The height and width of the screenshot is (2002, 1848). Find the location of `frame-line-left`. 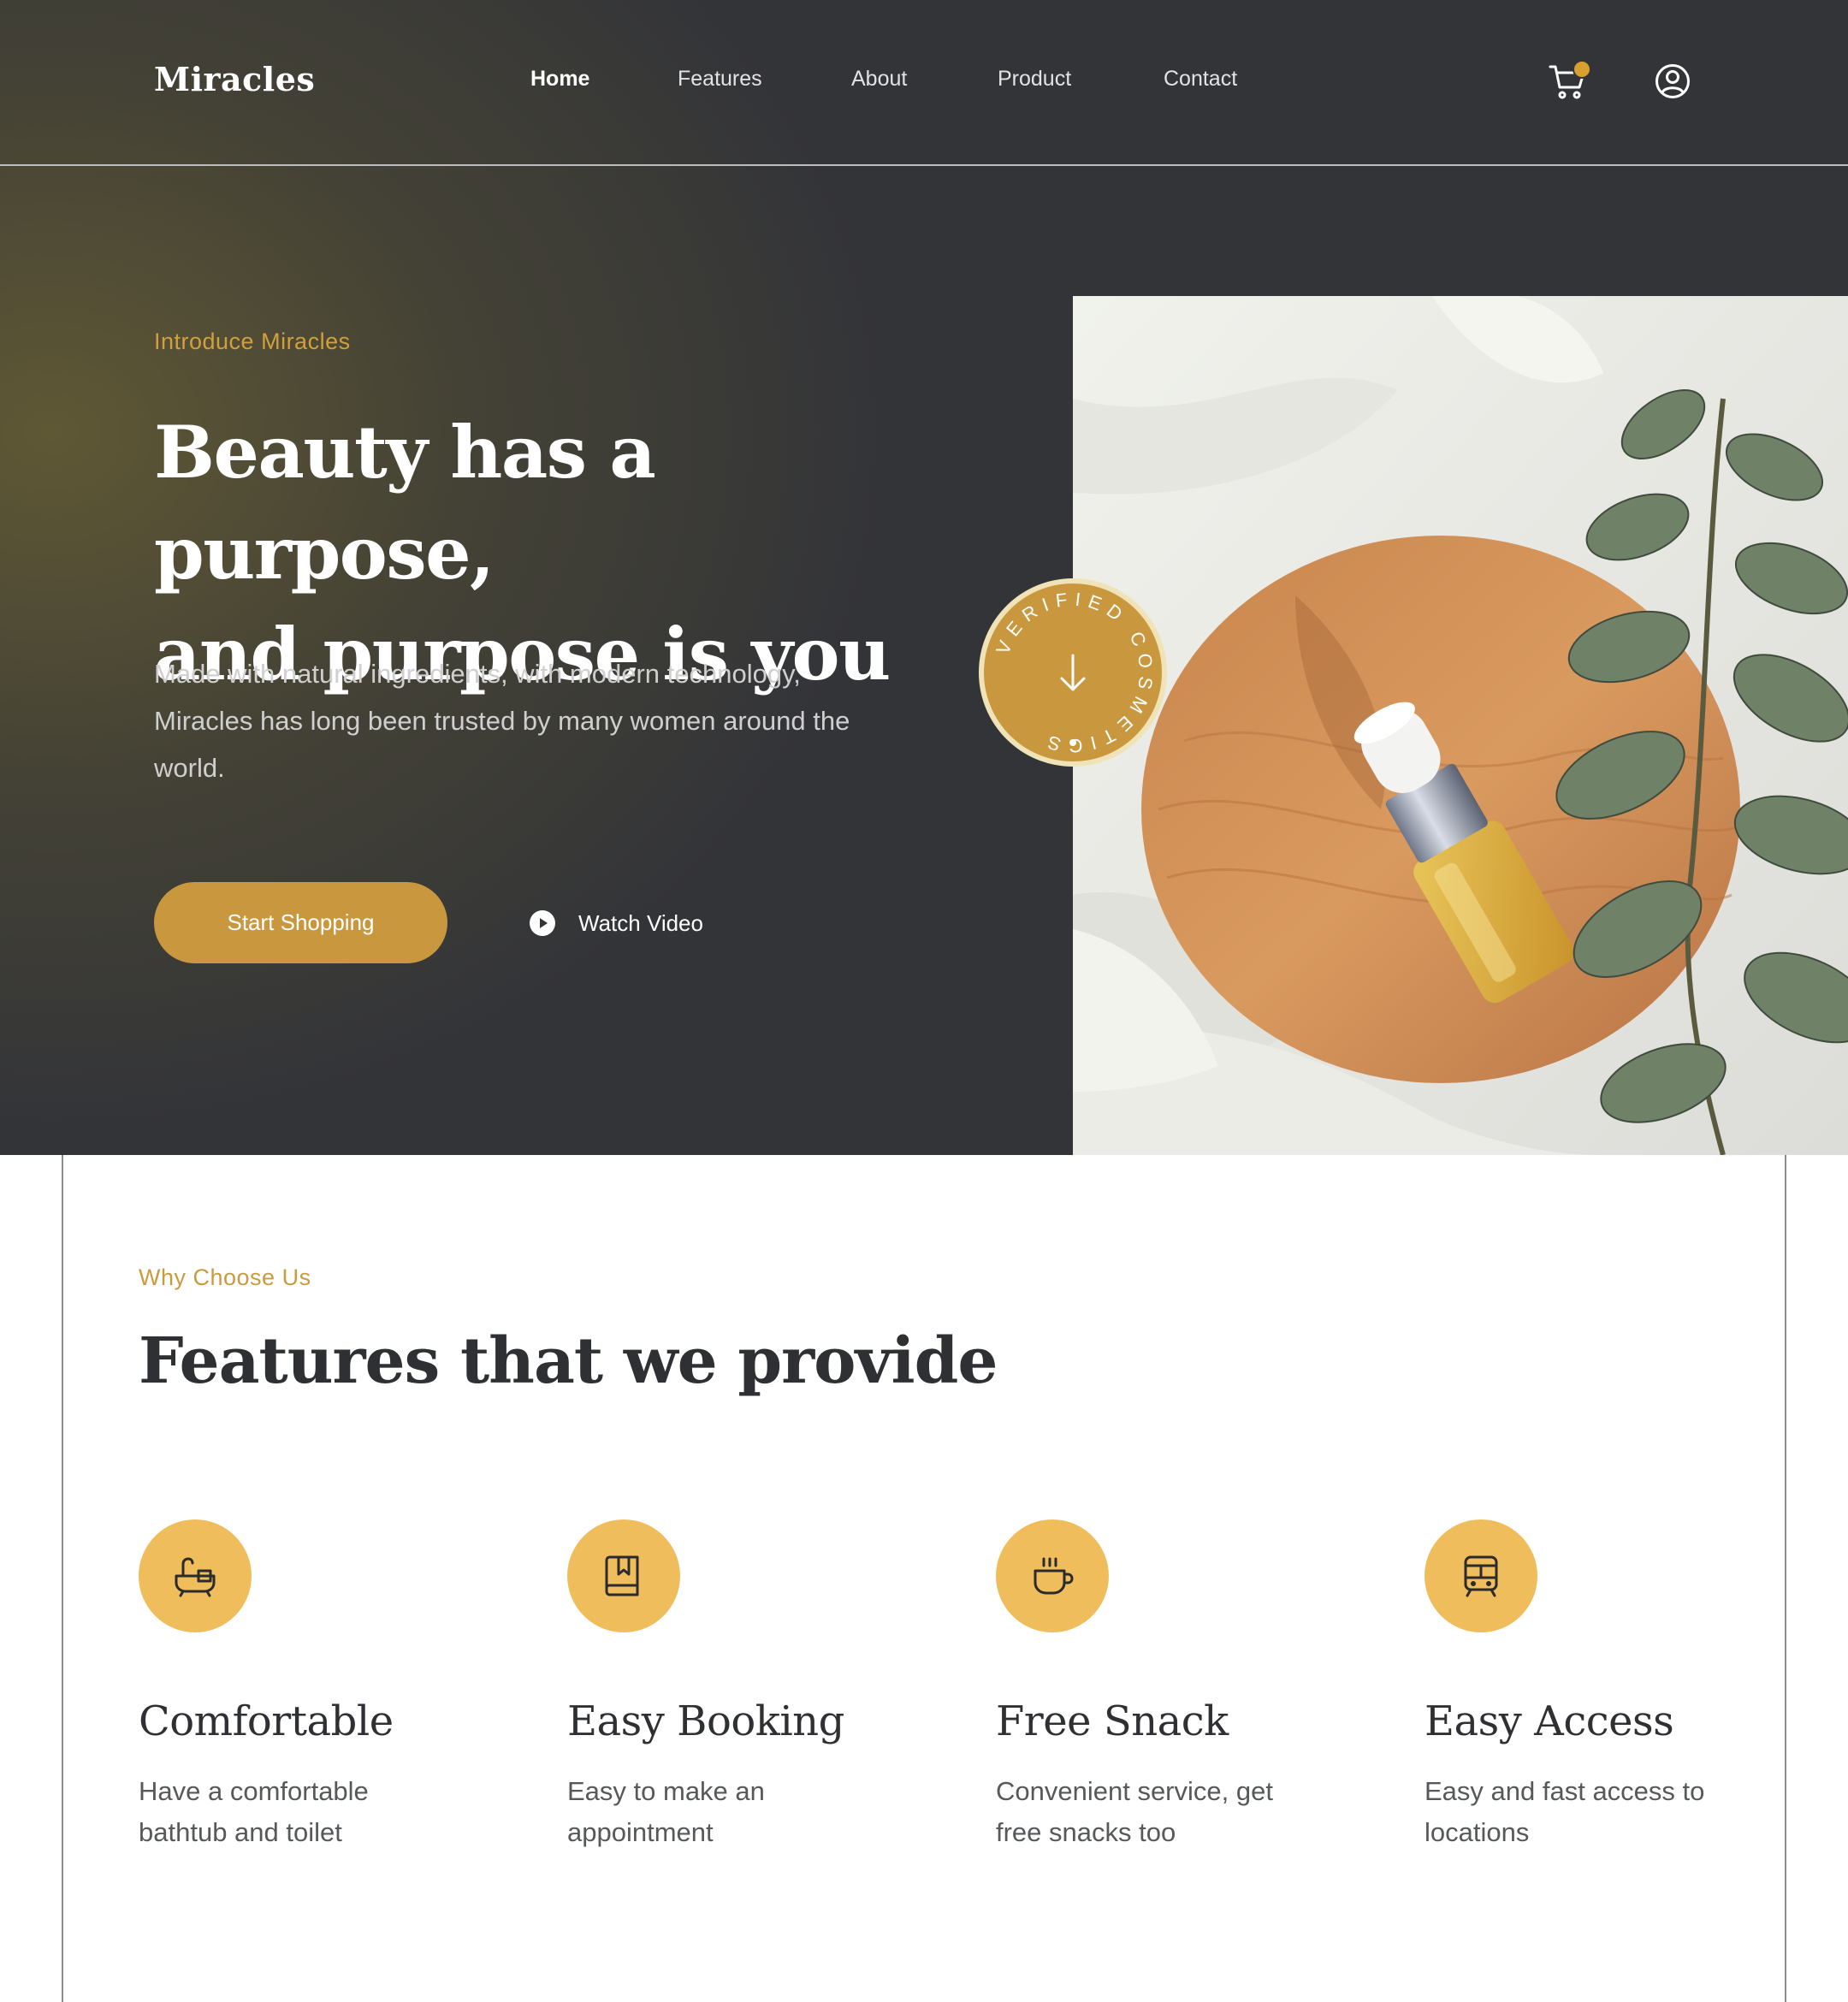

frame-line-left is located at coordinates (62, 1578).